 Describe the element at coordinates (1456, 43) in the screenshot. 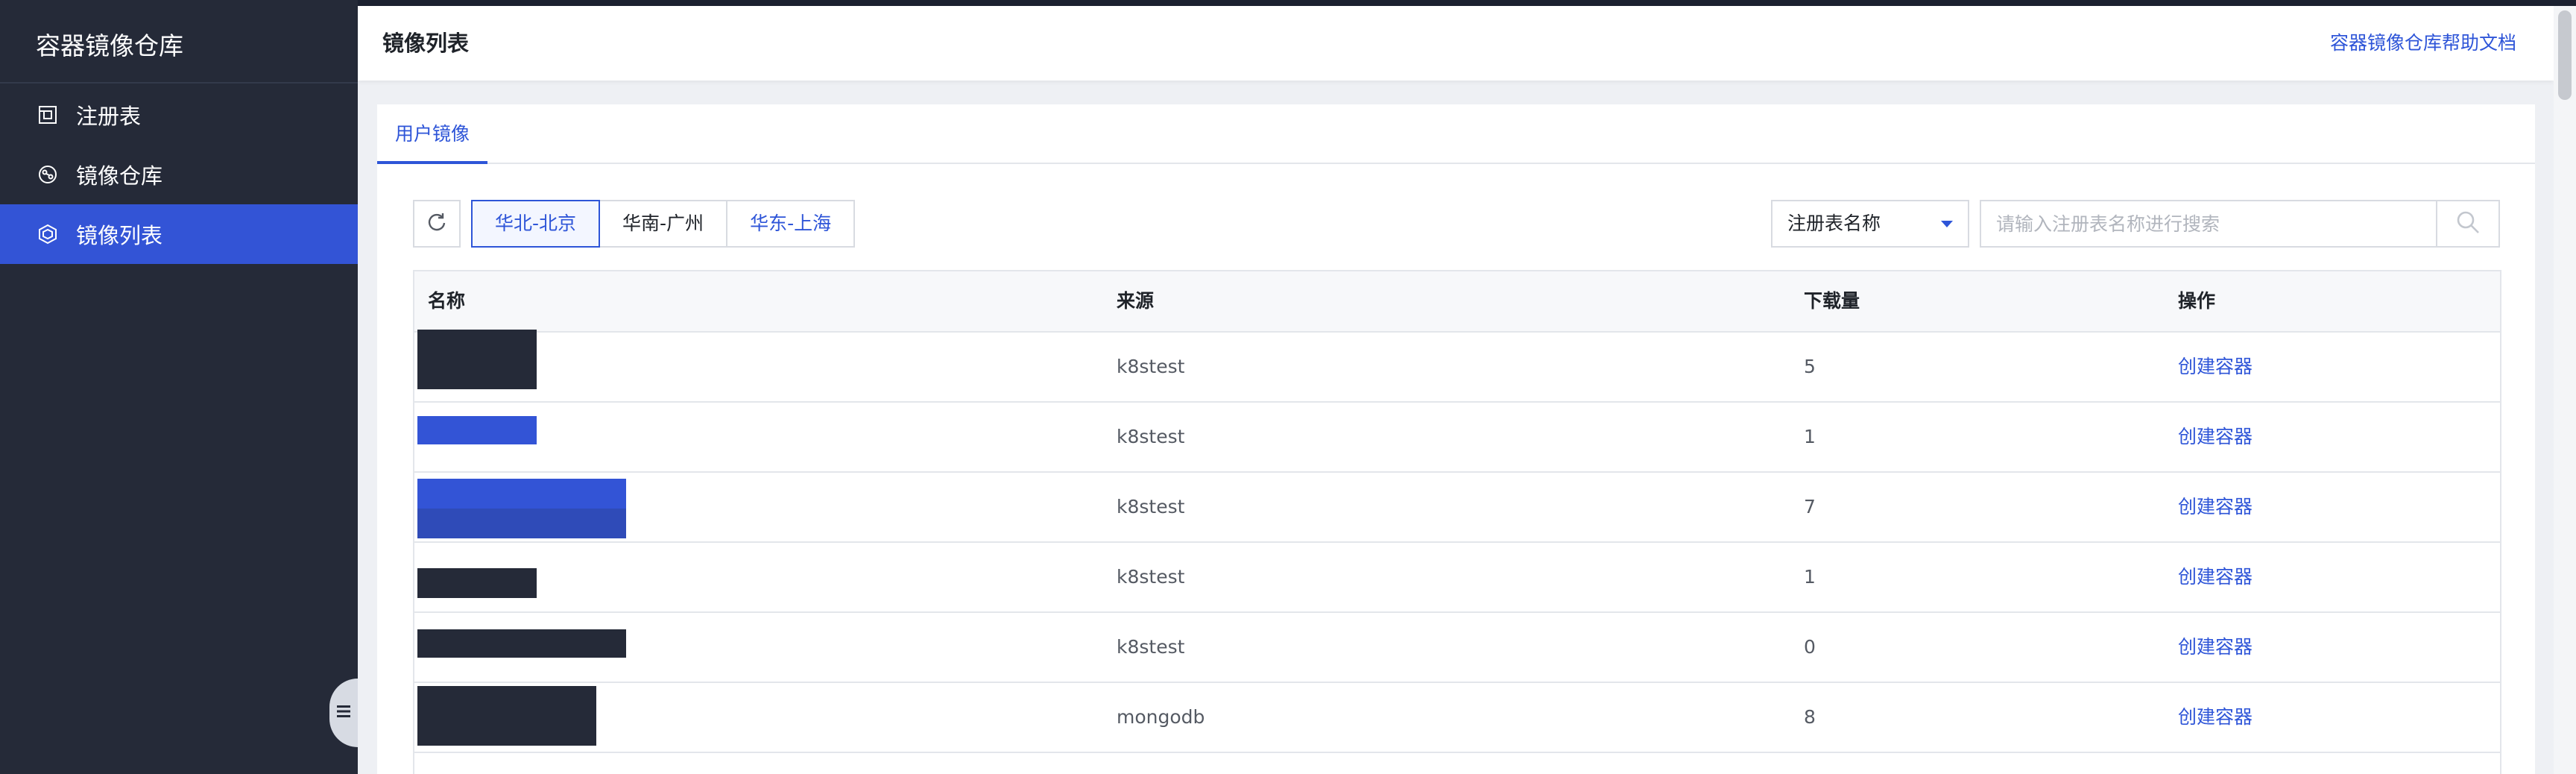

I see `page-header: 镜像列表 容器镜像仓库帮助文档` at that location.